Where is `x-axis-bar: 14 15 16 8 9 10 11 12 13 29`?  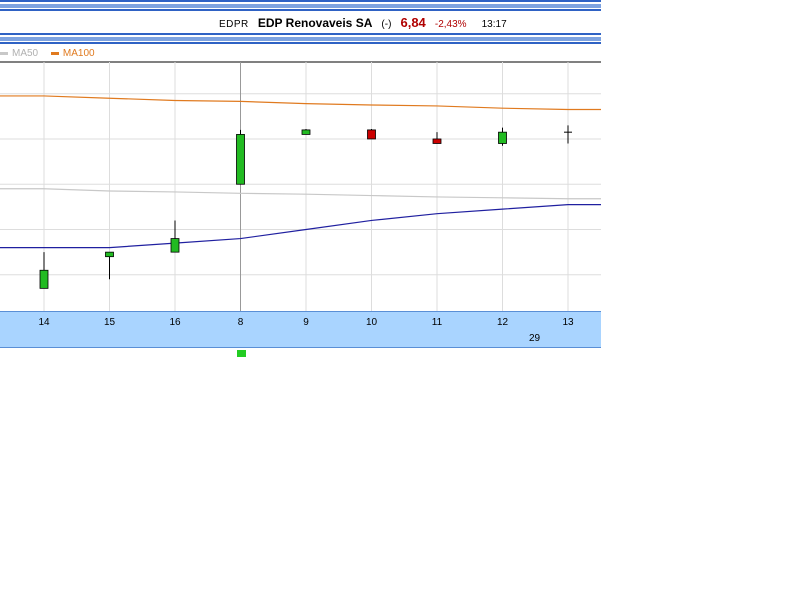 x-axis-bar: 14 15 16 8 9 10 11 12 13 29 is located at coordinates (300, 329).